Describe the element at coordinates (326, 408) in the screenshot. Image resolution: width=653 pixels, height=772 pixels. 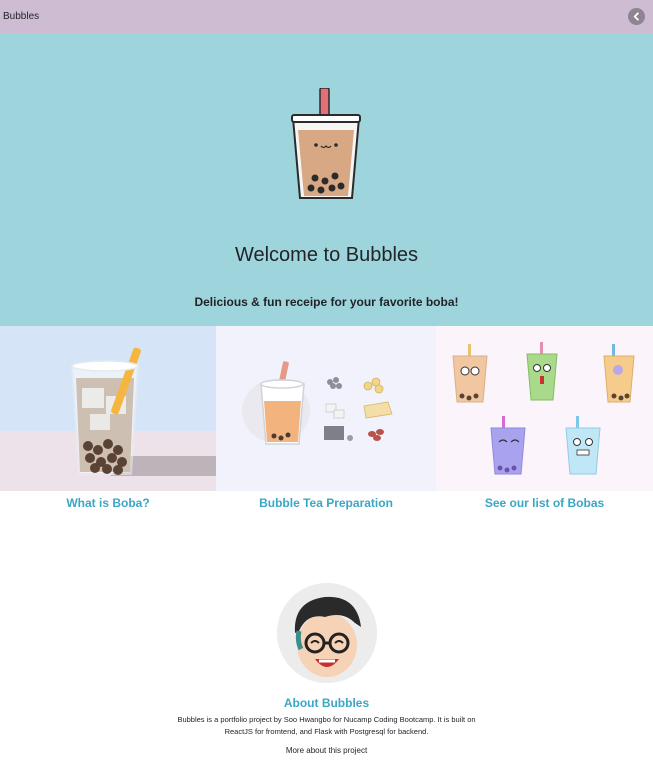
I see `ingredients-image` at that location.